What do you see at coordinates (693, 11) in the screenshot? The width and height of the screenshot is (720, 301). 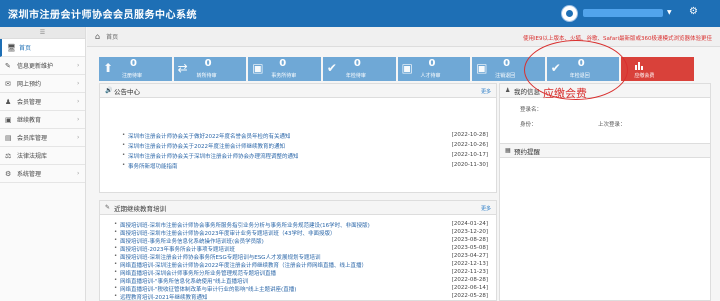 I see `settings-gear-icon: ⚙` at bounding box center [693, 11].